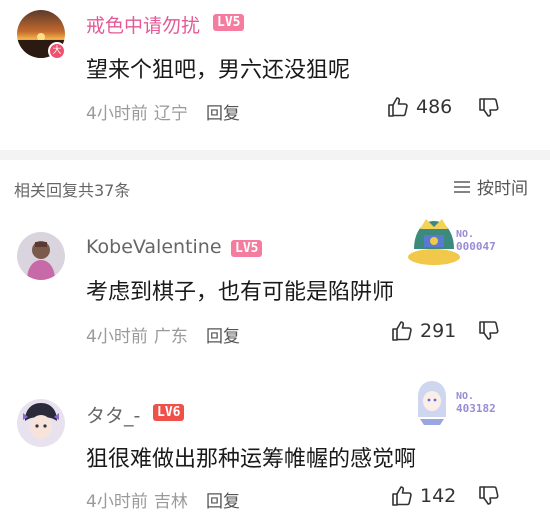  I want to click on medal-number: 403182, so click(476, 408).